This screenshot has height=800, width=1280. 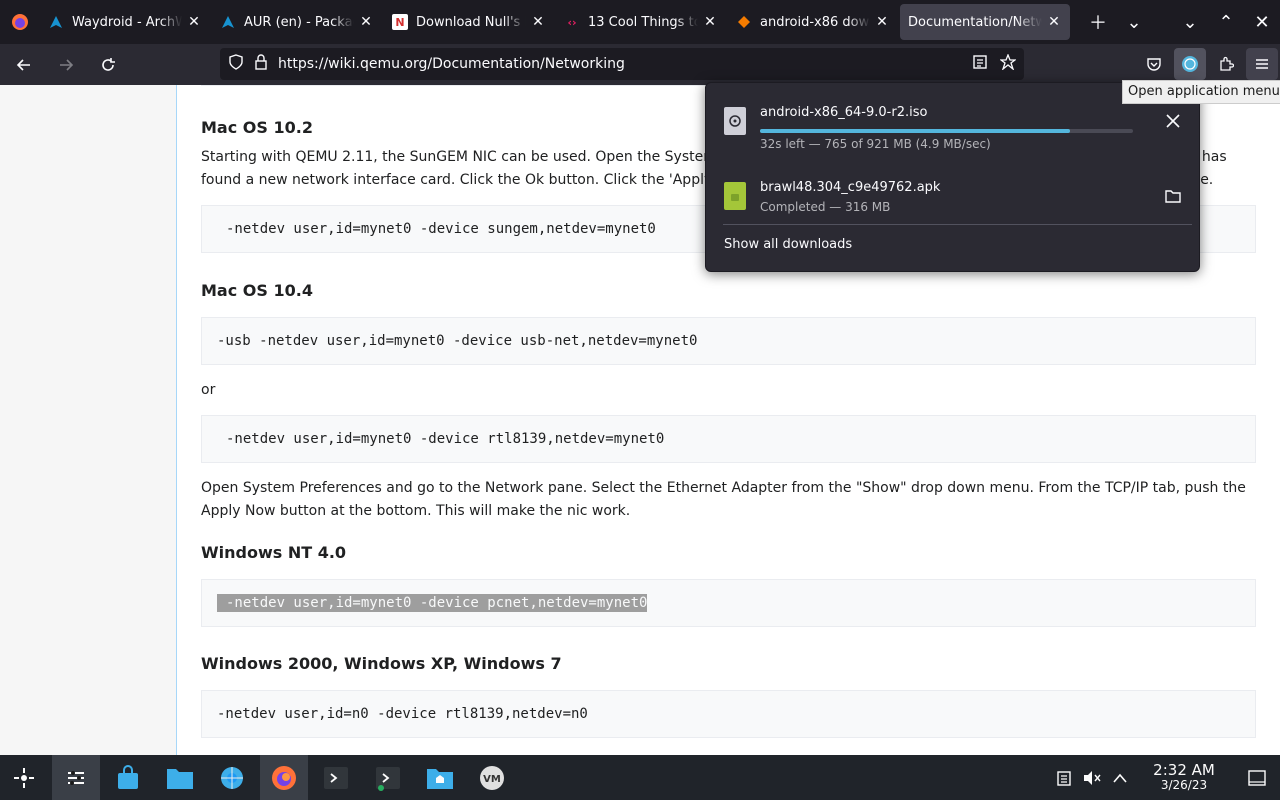 I want to click on minimize-button: ⌄, so click(x=1190, y=22).